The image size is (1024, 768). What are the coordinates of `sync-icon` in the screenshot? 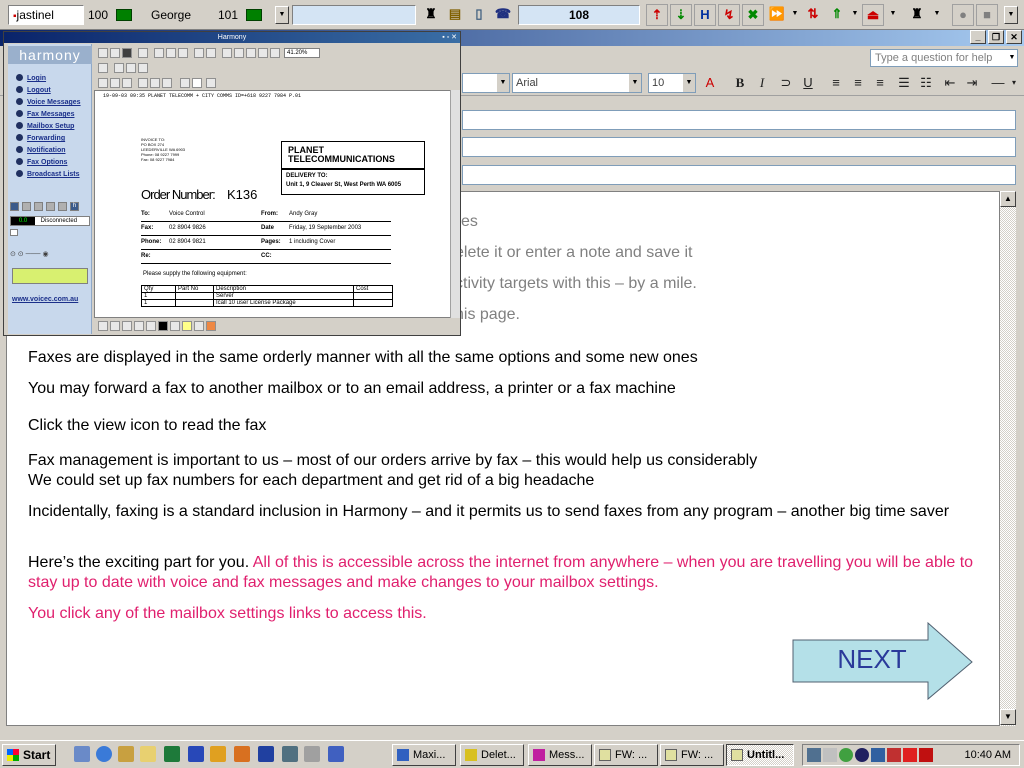 It's located at (878, 755).